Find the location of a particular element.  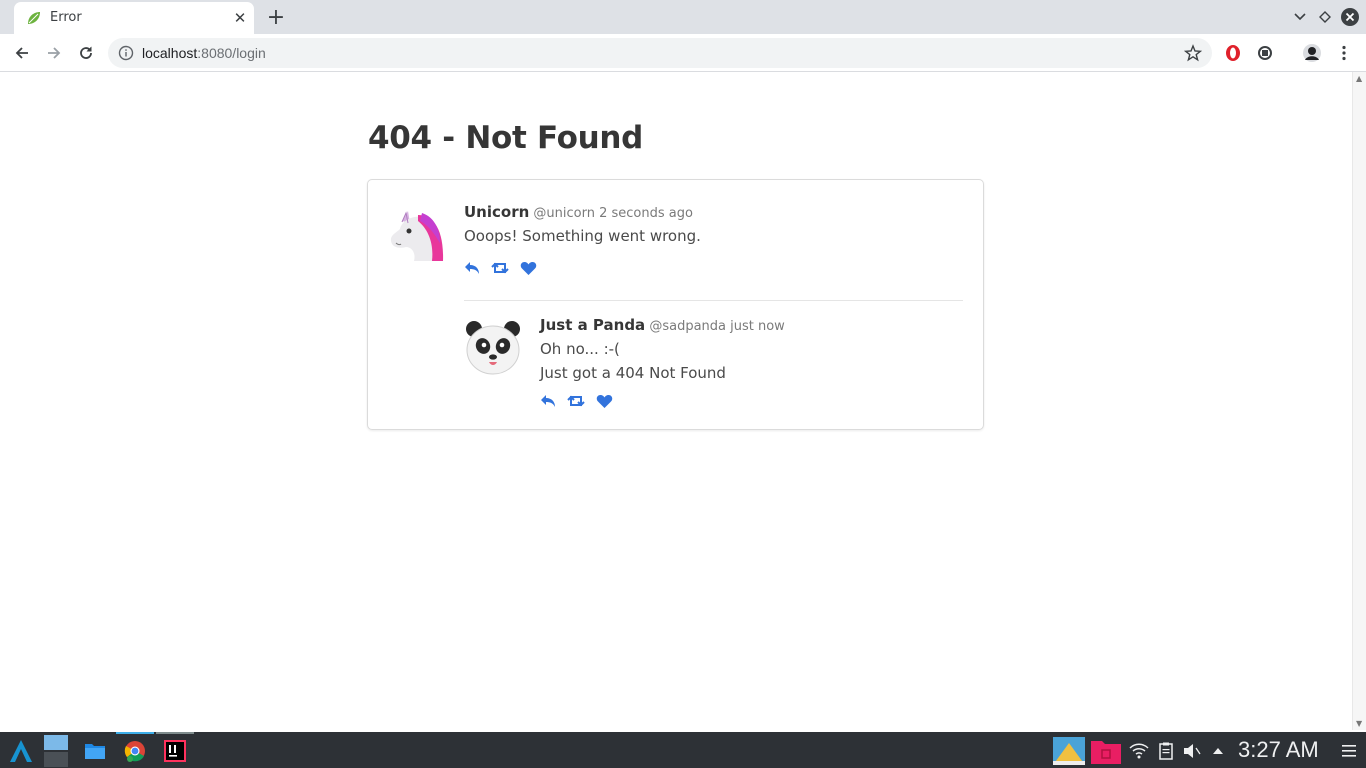

app-launcher-icon is located at coordinates (21, 751).